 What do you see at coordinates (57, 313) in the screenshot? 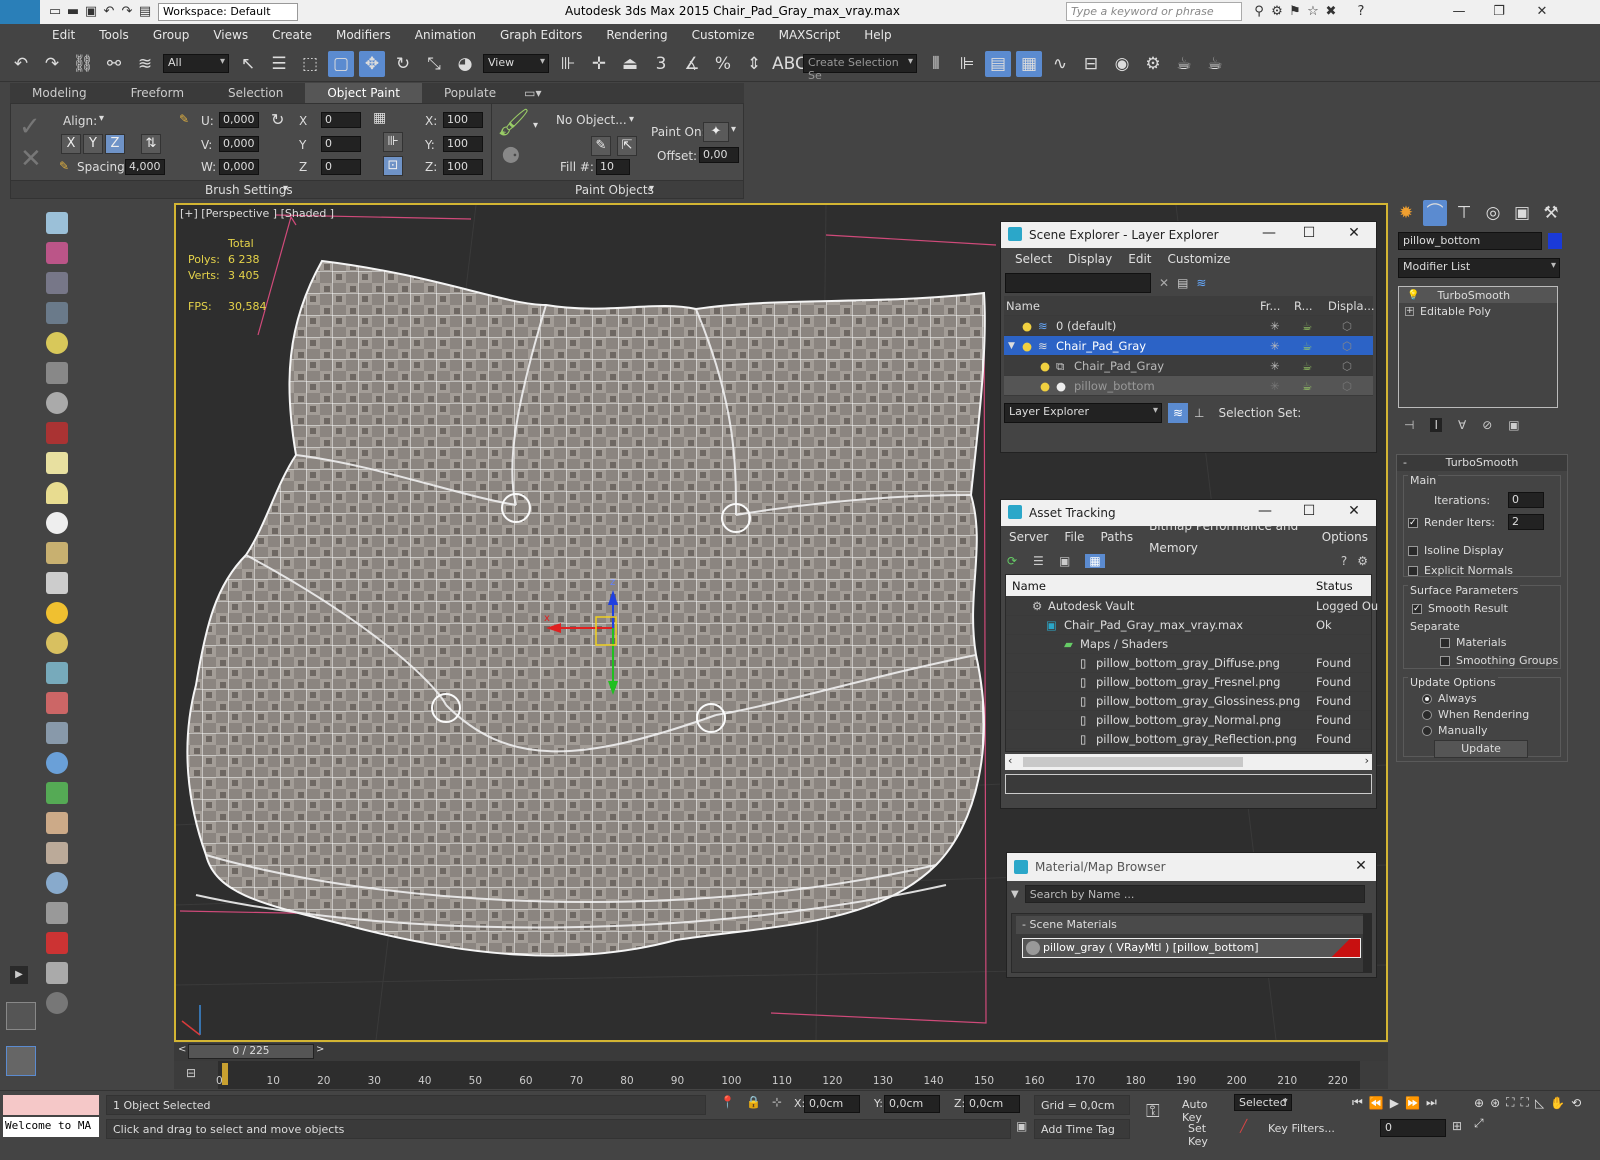
I see `grid-table-icon` at bounding box center [57, 313].